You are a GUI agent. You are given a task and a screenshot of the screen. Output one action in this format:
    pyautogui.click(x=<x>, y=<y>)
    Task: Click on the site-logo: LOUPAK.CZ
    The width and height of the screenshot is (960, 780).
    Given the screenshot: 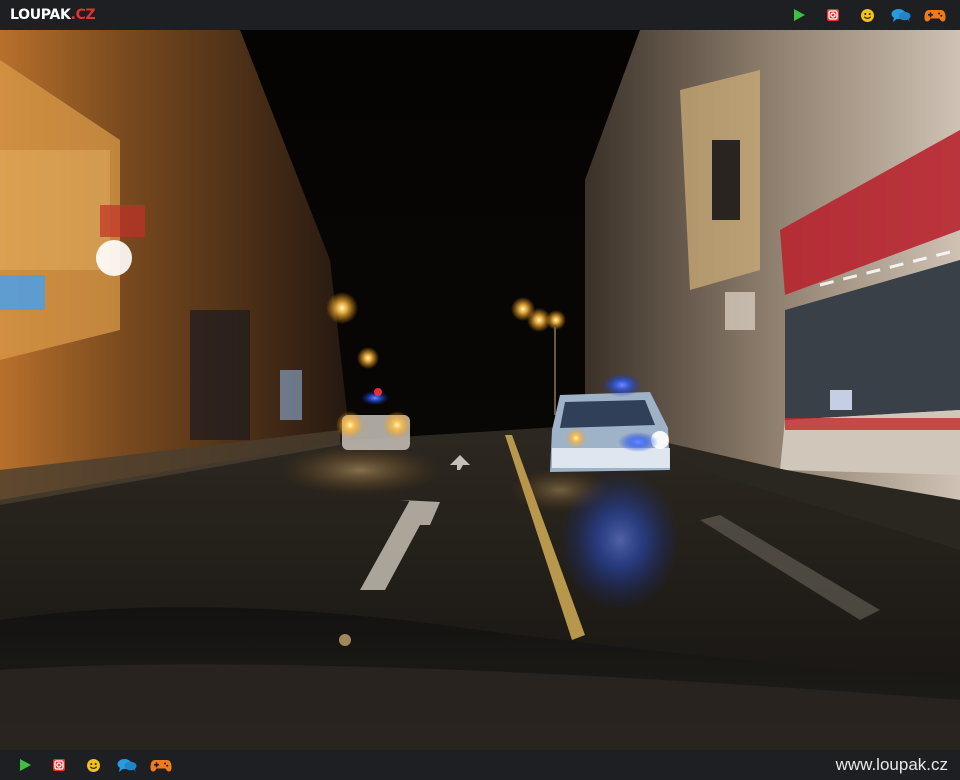 What is the action you would take?
    pyautogui.click(x=53, y=15)
    